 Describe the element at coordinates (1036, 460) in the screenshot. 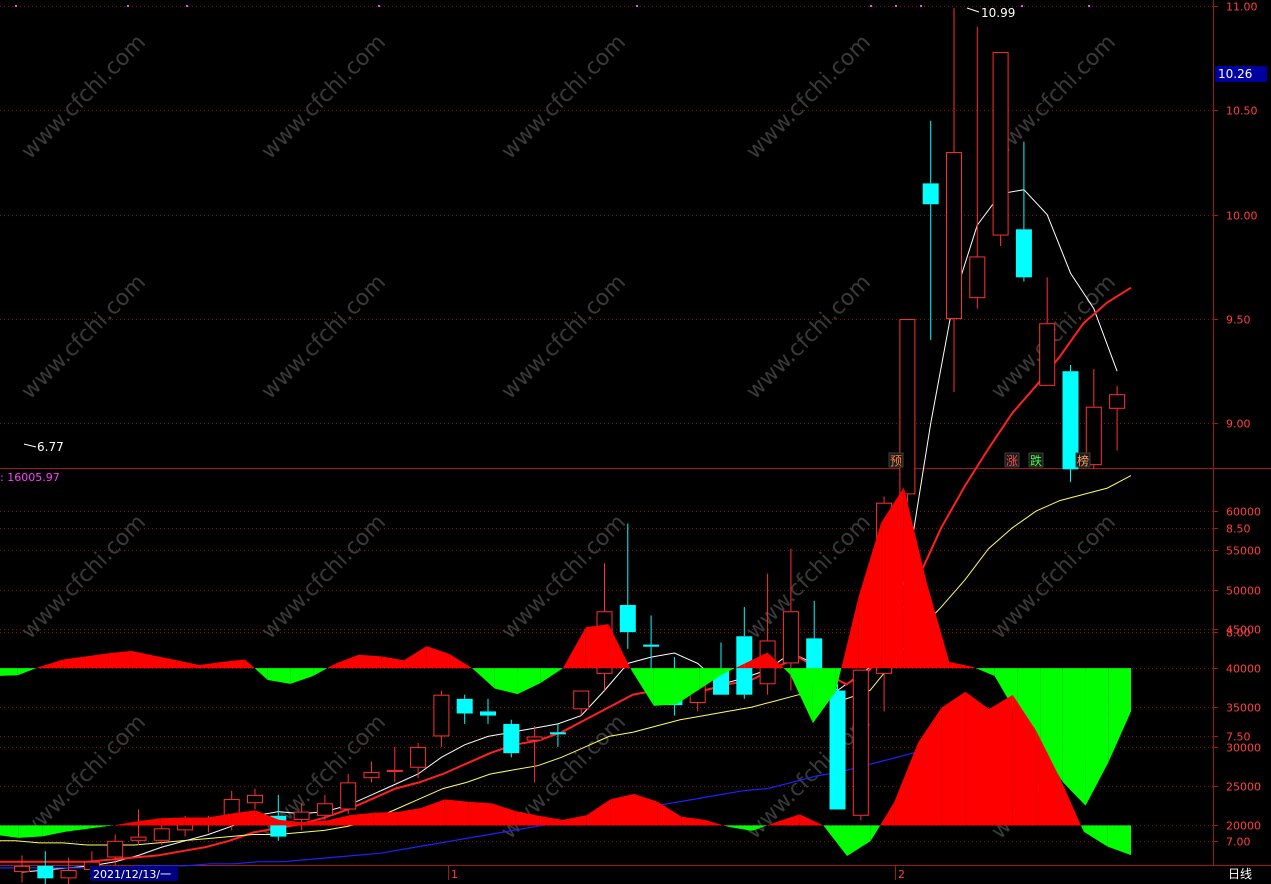

I see `marker-die: 跌` at that location.